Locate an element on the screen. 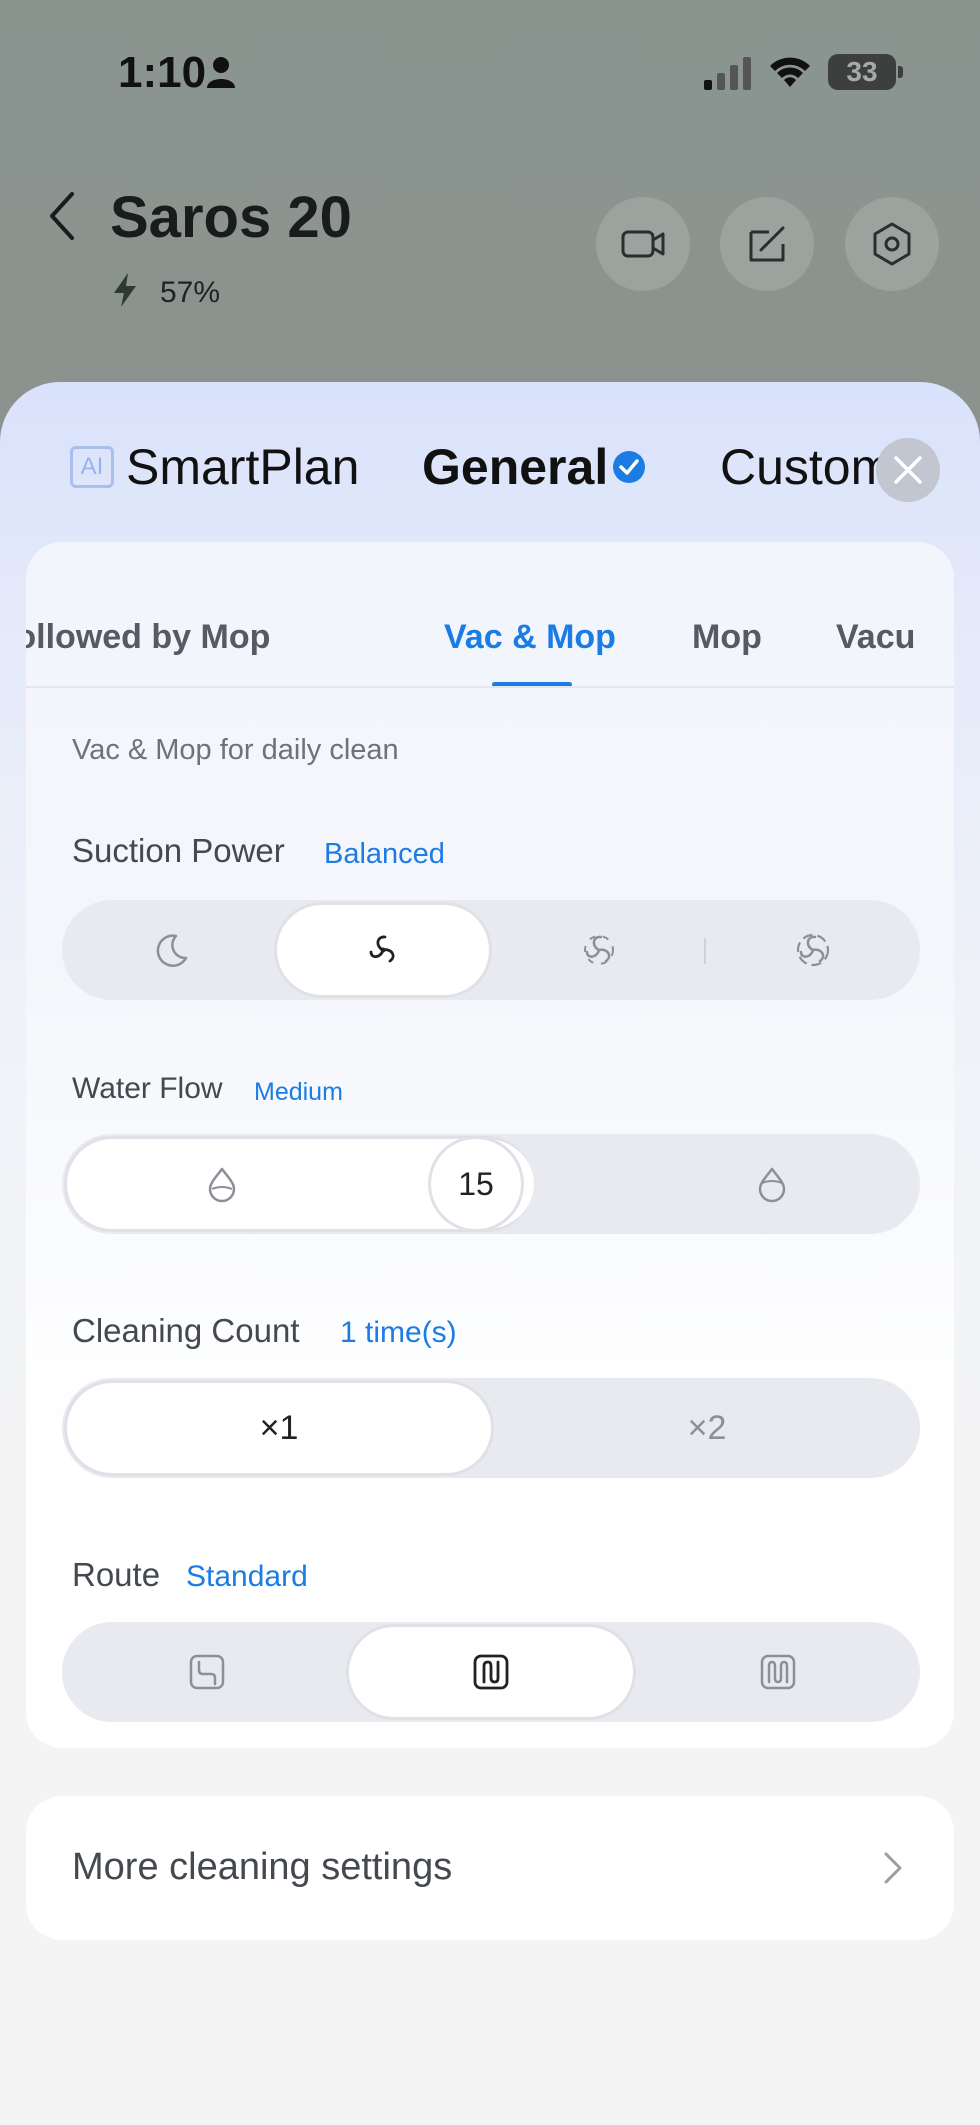 The height and width of the screenshot is (2125, 980). close-button is located at coordinates (908, 470).